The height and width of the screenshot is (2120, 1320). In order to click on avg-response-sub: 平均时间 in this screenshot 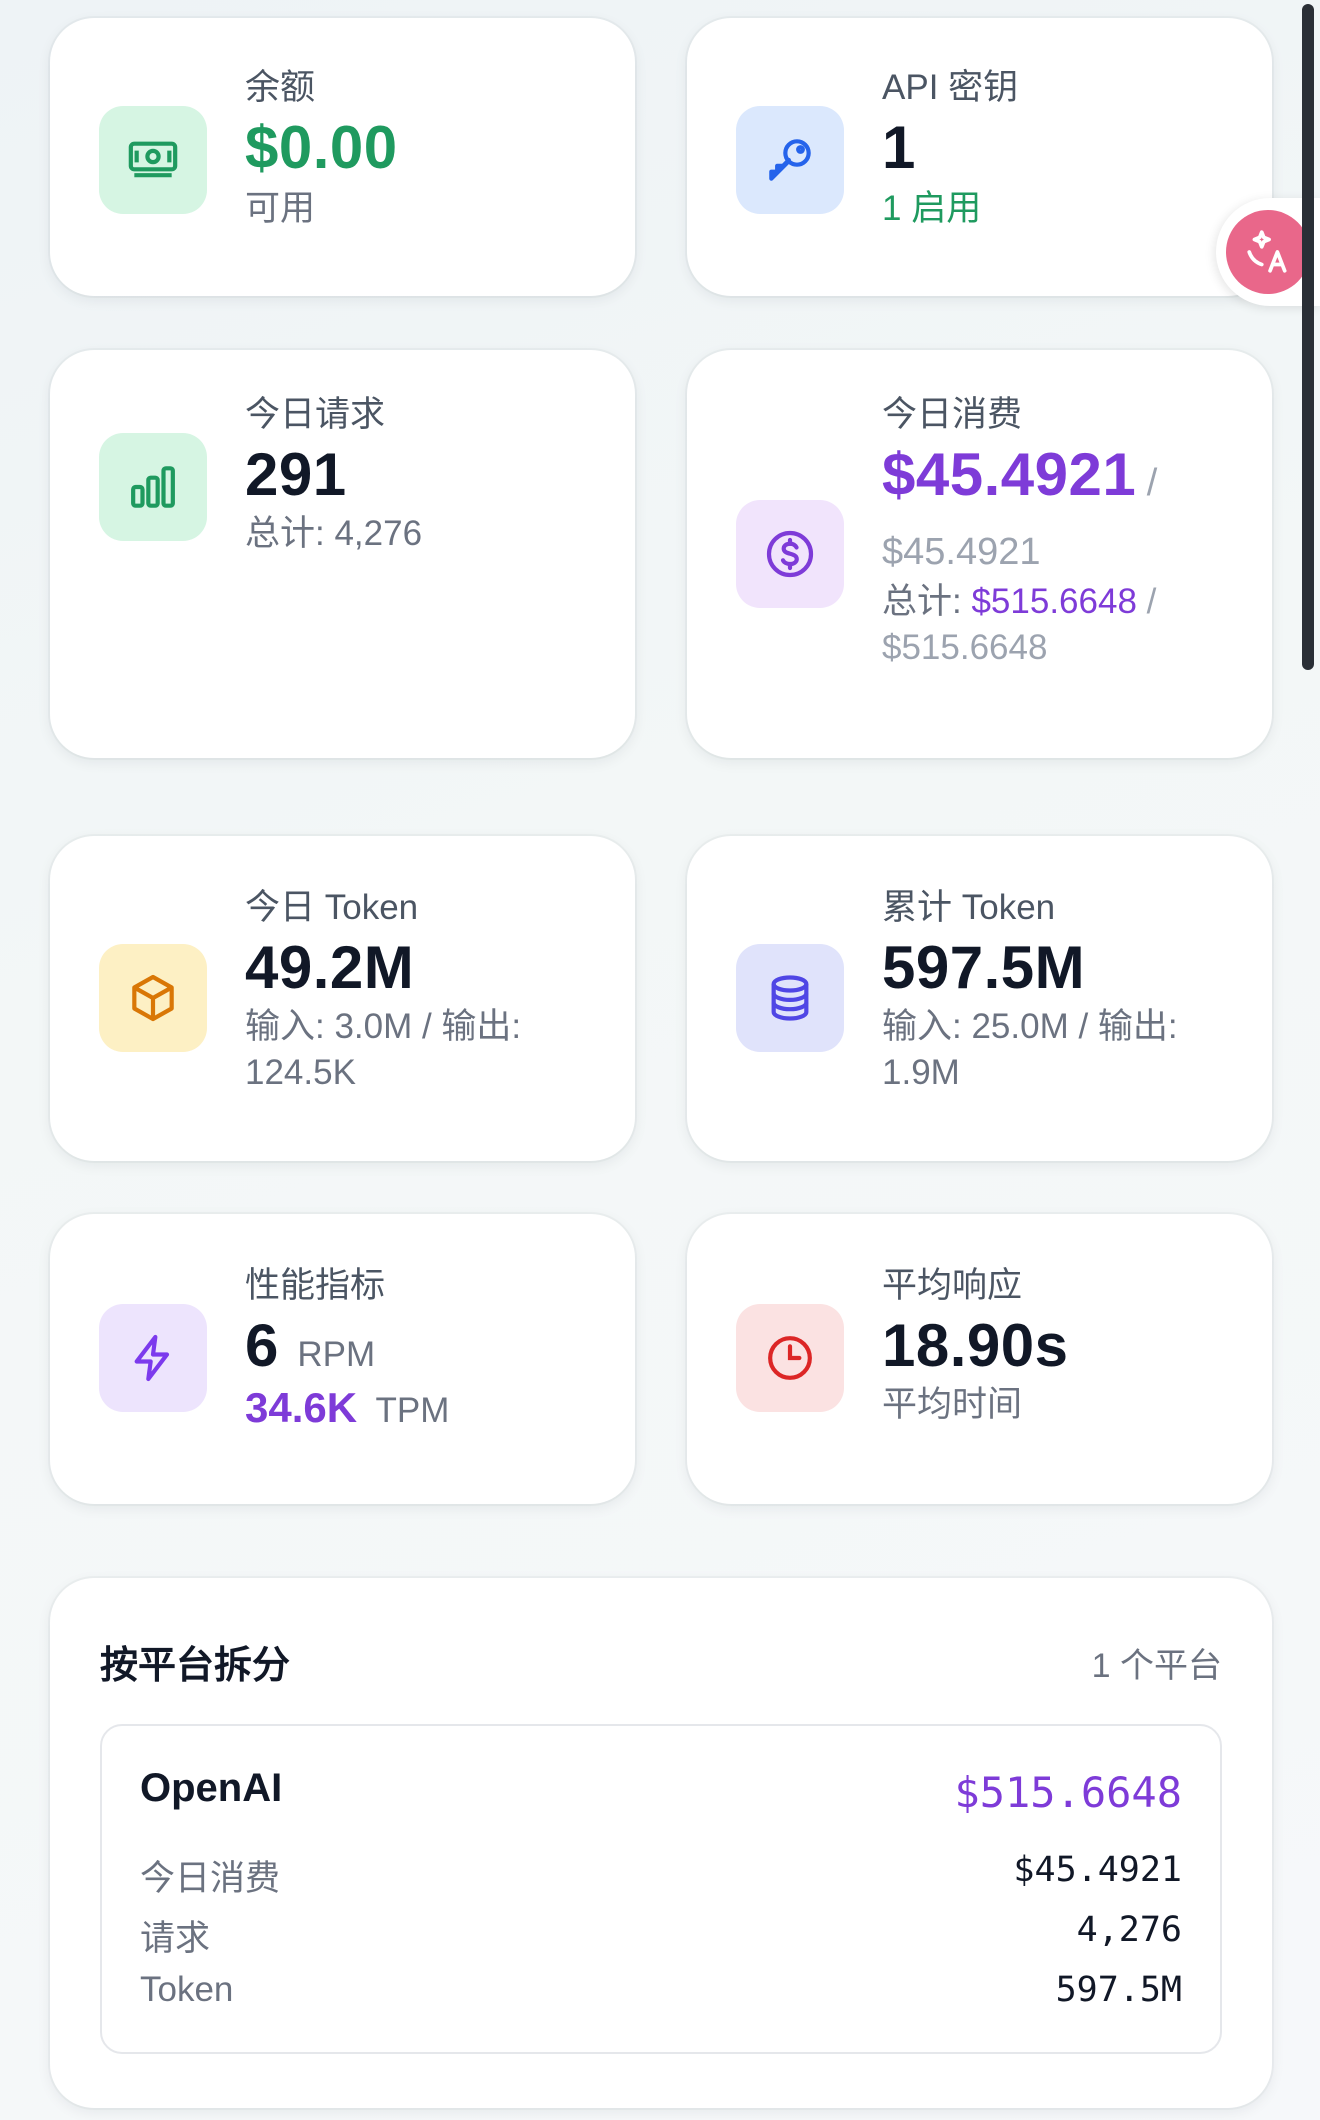, I will do `click(952, 1404)`.